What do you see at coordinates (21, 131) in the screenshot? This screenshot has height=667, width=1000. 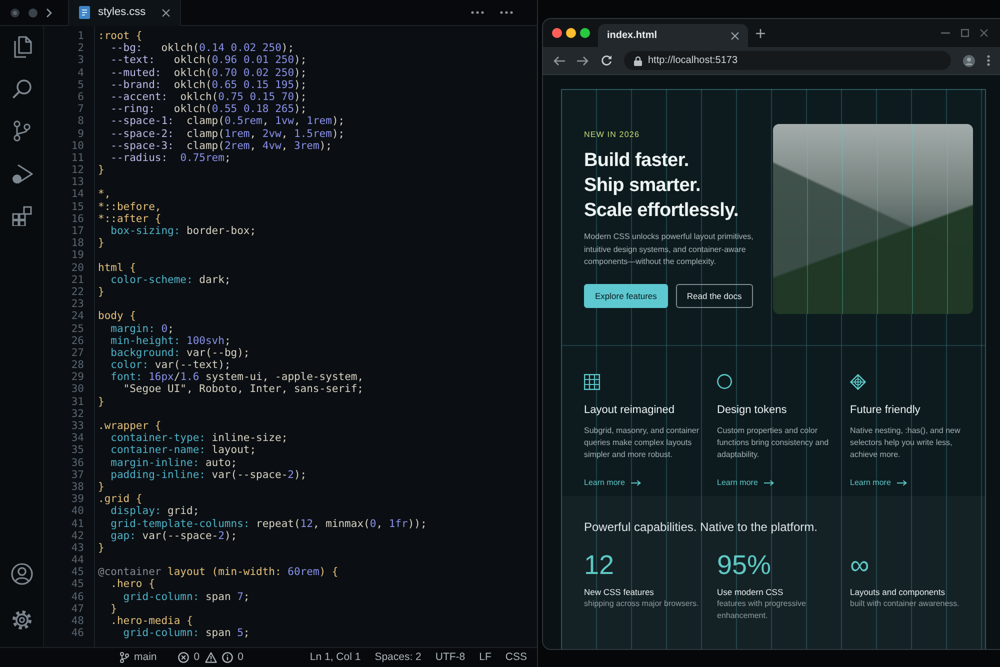 I see `source-control-icon` at bounding box center [21, 131].